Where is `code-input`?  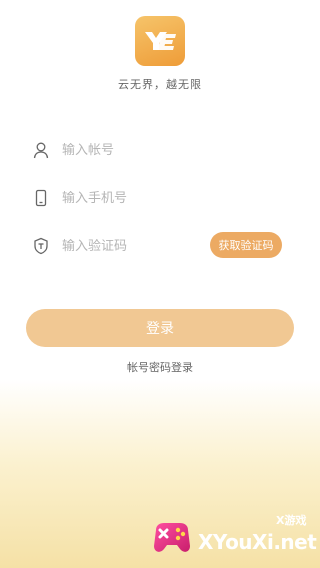
code-input is located at coordinates (132, 246).